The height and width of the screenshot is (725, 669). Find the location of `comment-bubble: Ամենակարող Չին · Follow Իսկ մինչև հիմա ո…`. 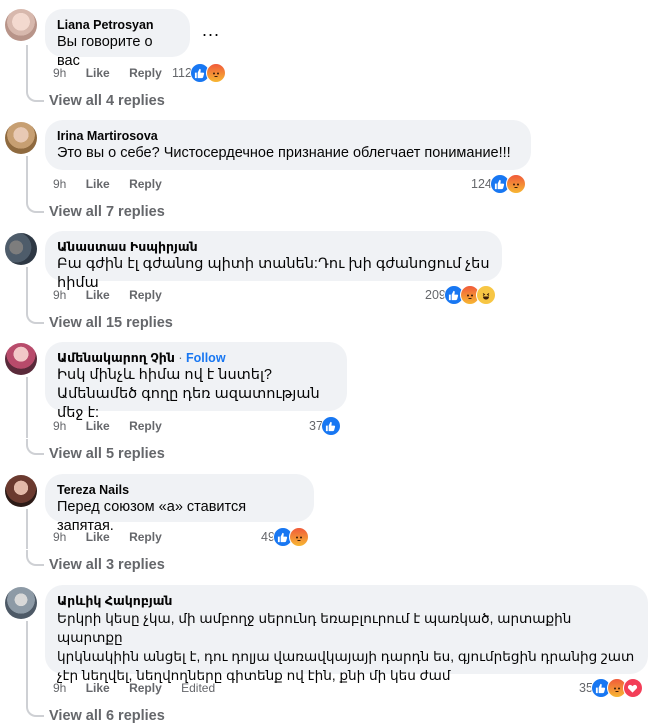

comment-bubble: Ամենակարող Չին · Follow Իսկ մինչև հիմա ո… is located at coordinates (196, 381).